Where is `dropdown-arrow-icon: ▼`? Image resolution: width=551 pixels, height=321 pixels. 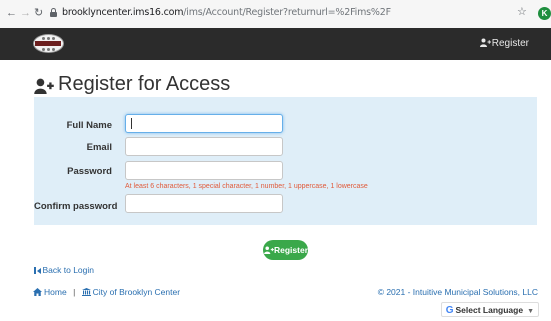
dropdown-arrow-icon: ▼ is located at coordinates (530, 311).